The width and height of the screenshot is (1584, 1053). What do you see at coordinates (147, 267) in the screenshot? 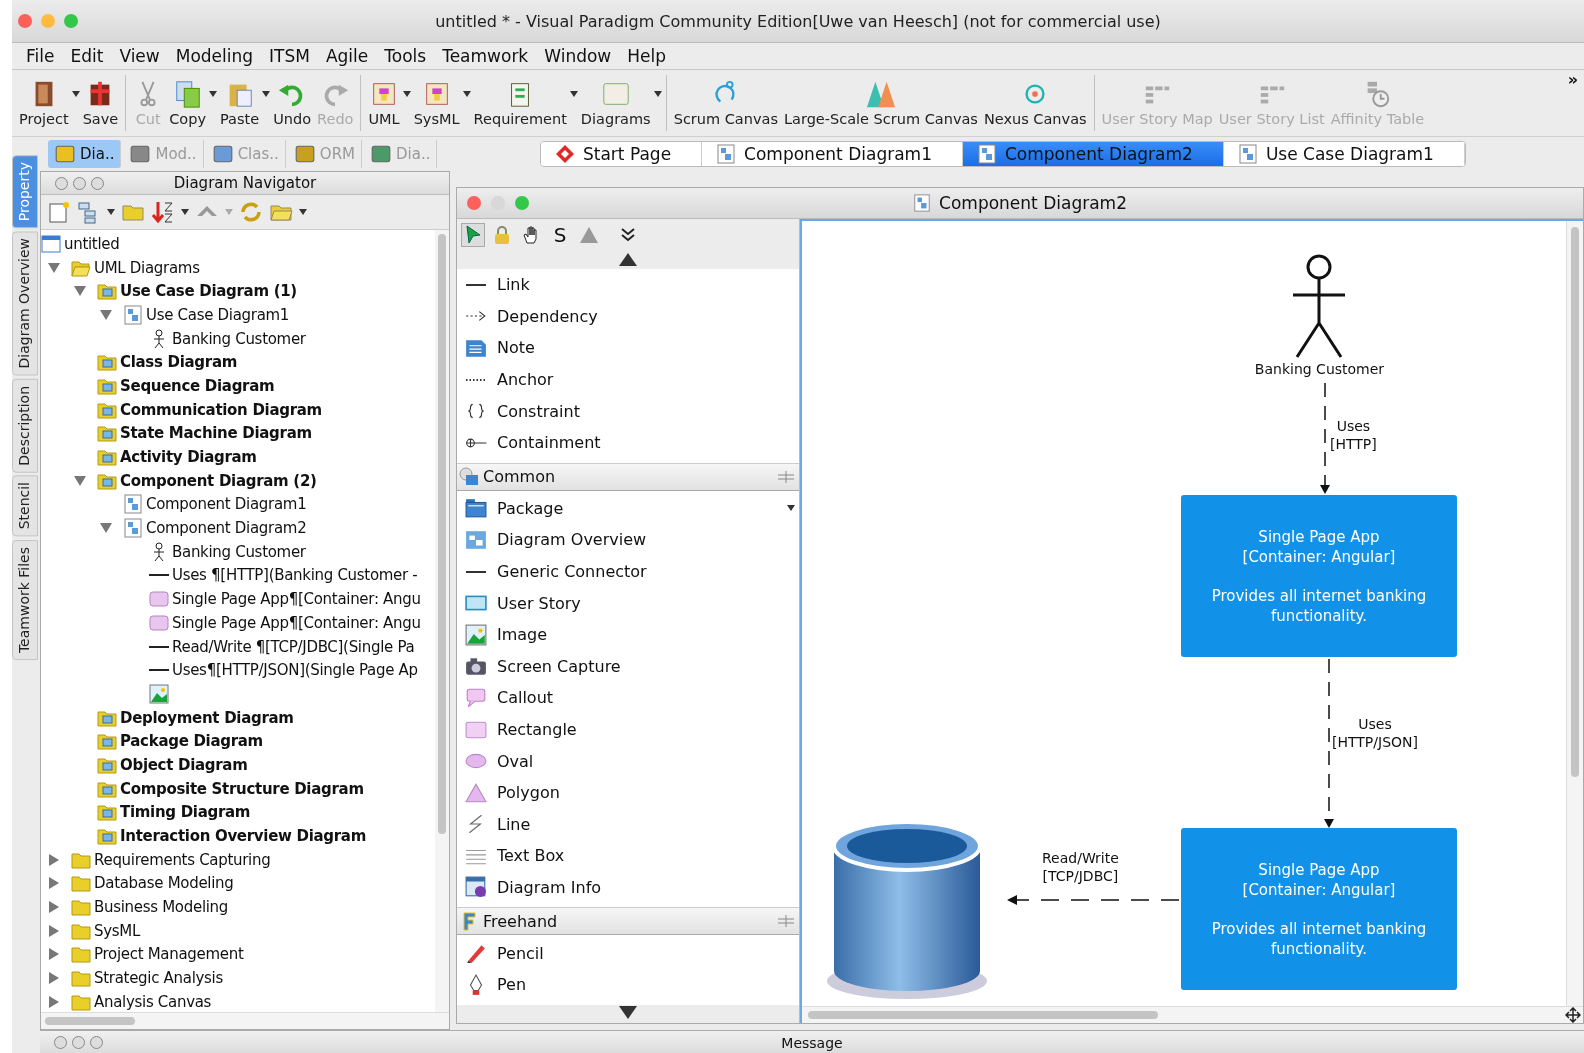
I see `tree-item: UML Diagrams` at bounding box center [147, 267].